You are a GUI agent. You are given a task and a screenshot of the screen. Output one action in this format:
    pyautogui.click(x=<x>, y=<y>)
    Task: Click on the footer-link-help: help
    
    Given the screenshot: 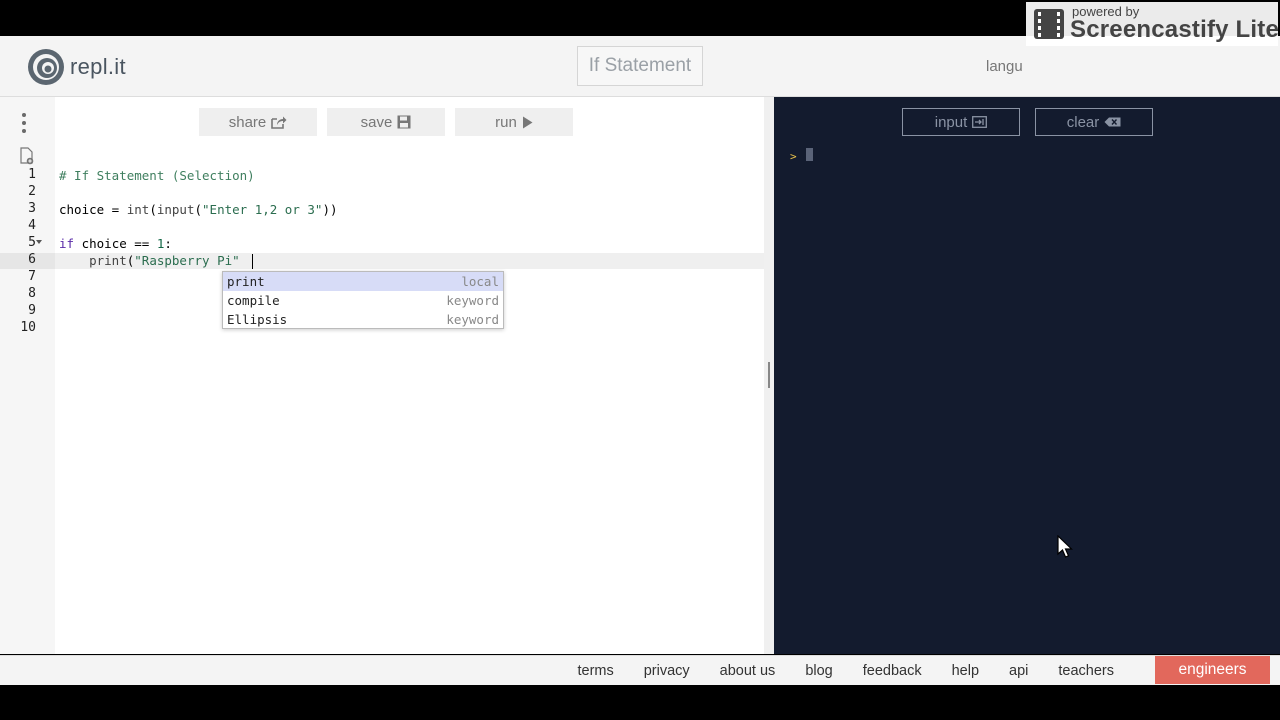 What is the action you would take?
    pyautogui.click(x=965, y=671)
    